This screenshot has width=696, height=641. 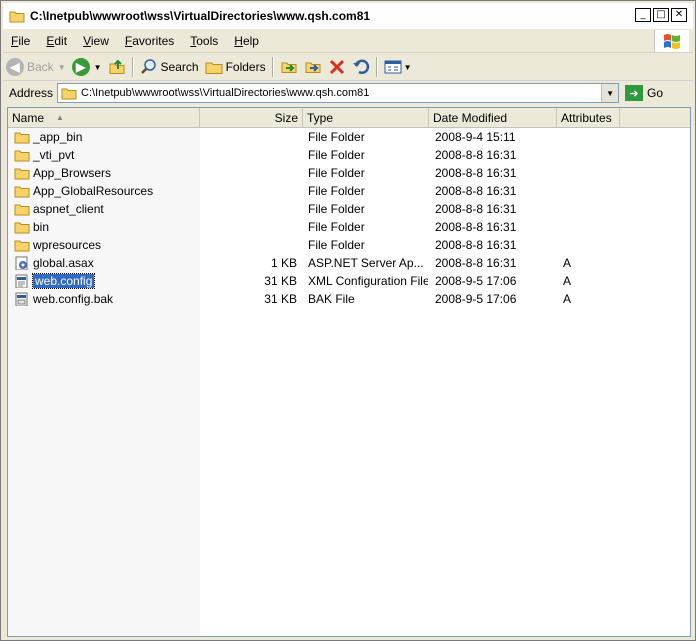 What do you see at coordinates (283, 263) in the screenshot?
I see `file-size: 1 KB` at bounding box center [283, 263].